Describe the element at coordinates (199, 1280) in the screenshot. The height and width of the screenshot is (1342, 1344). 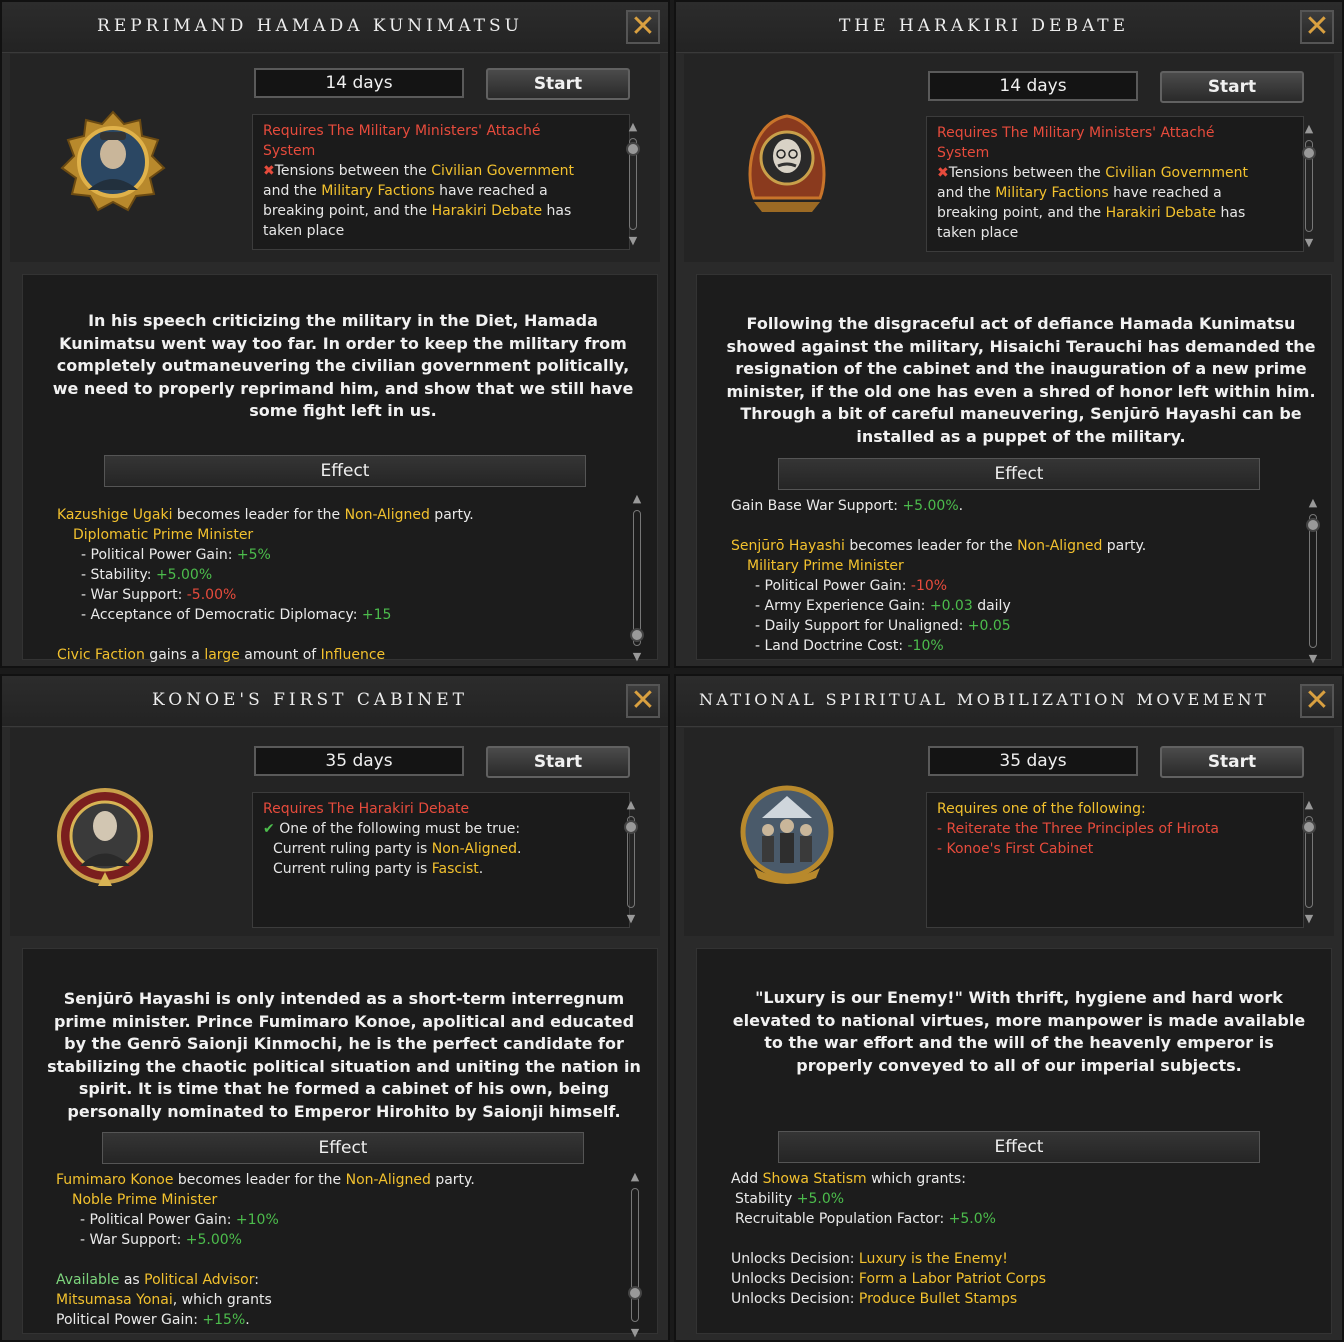
I see `effect-keyword: Political Advisor` at that location.